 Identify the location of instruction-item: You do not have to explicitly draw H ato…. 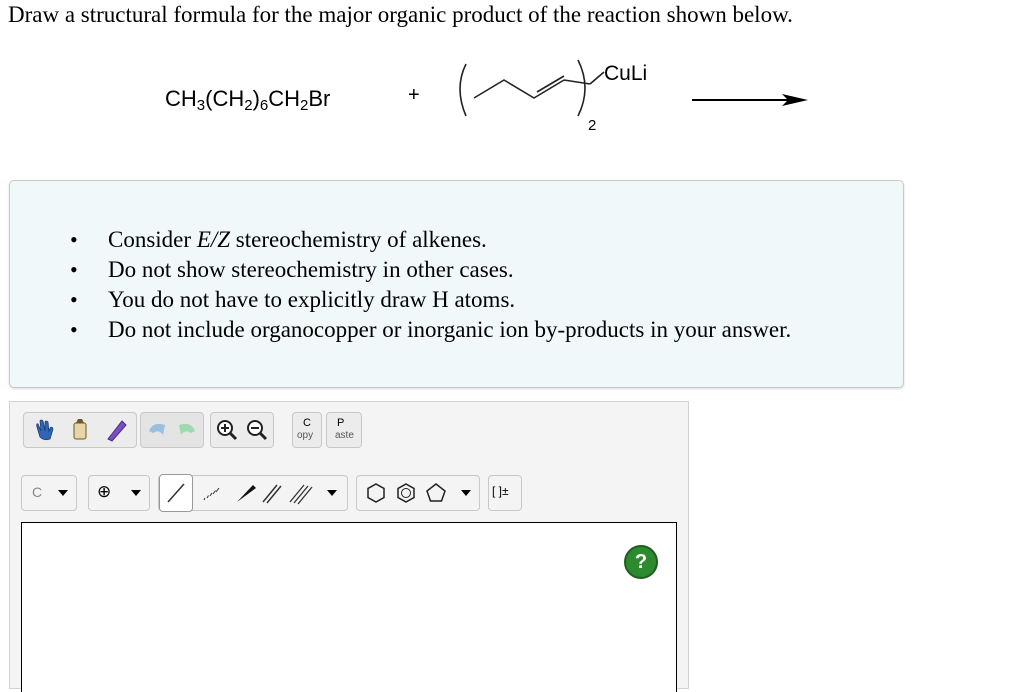
(430, 300).